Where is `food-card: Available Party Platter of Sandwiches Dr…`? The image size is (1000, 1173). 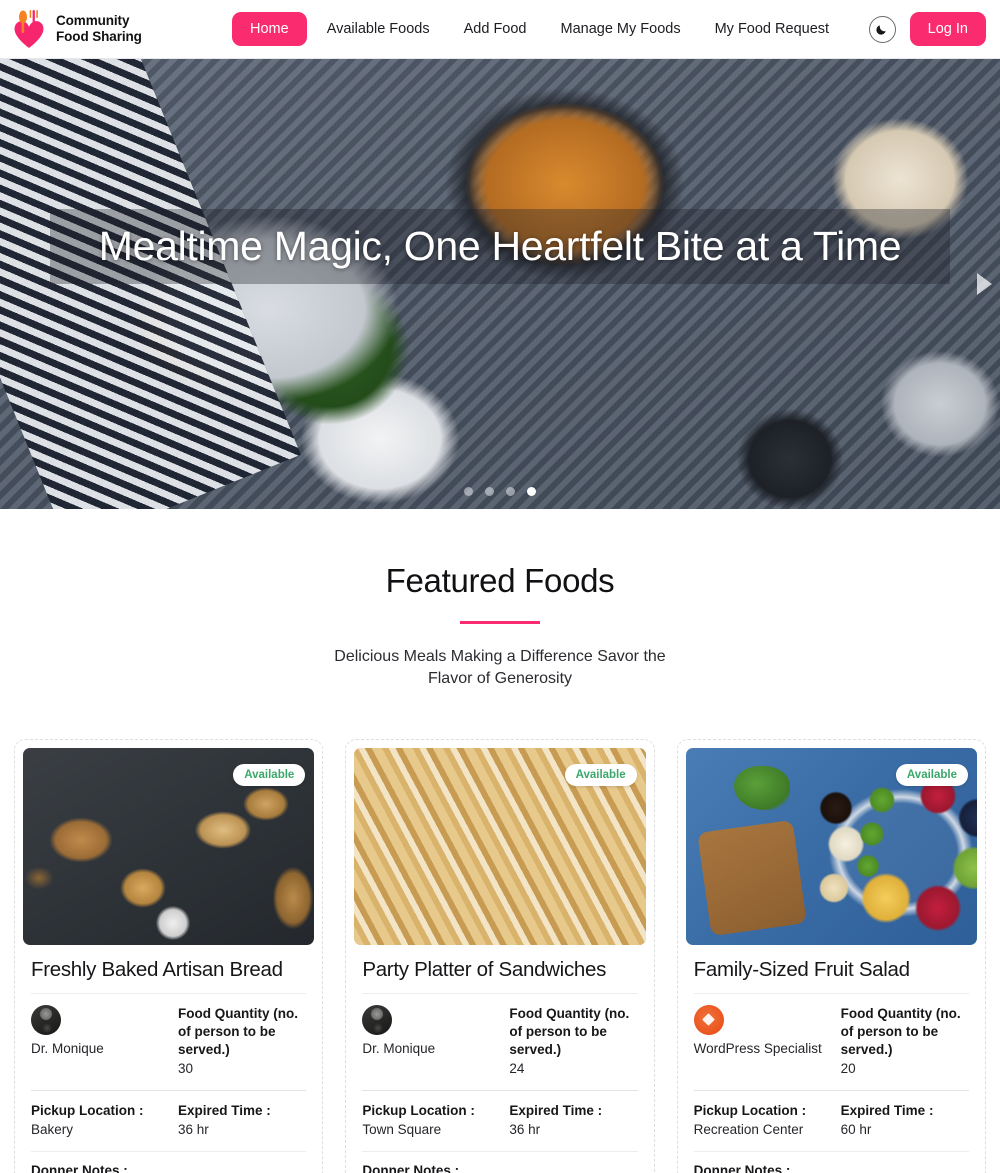
food-card: Available Party Platter of Sandwiches Dr… is located at coordinates (500, 955).